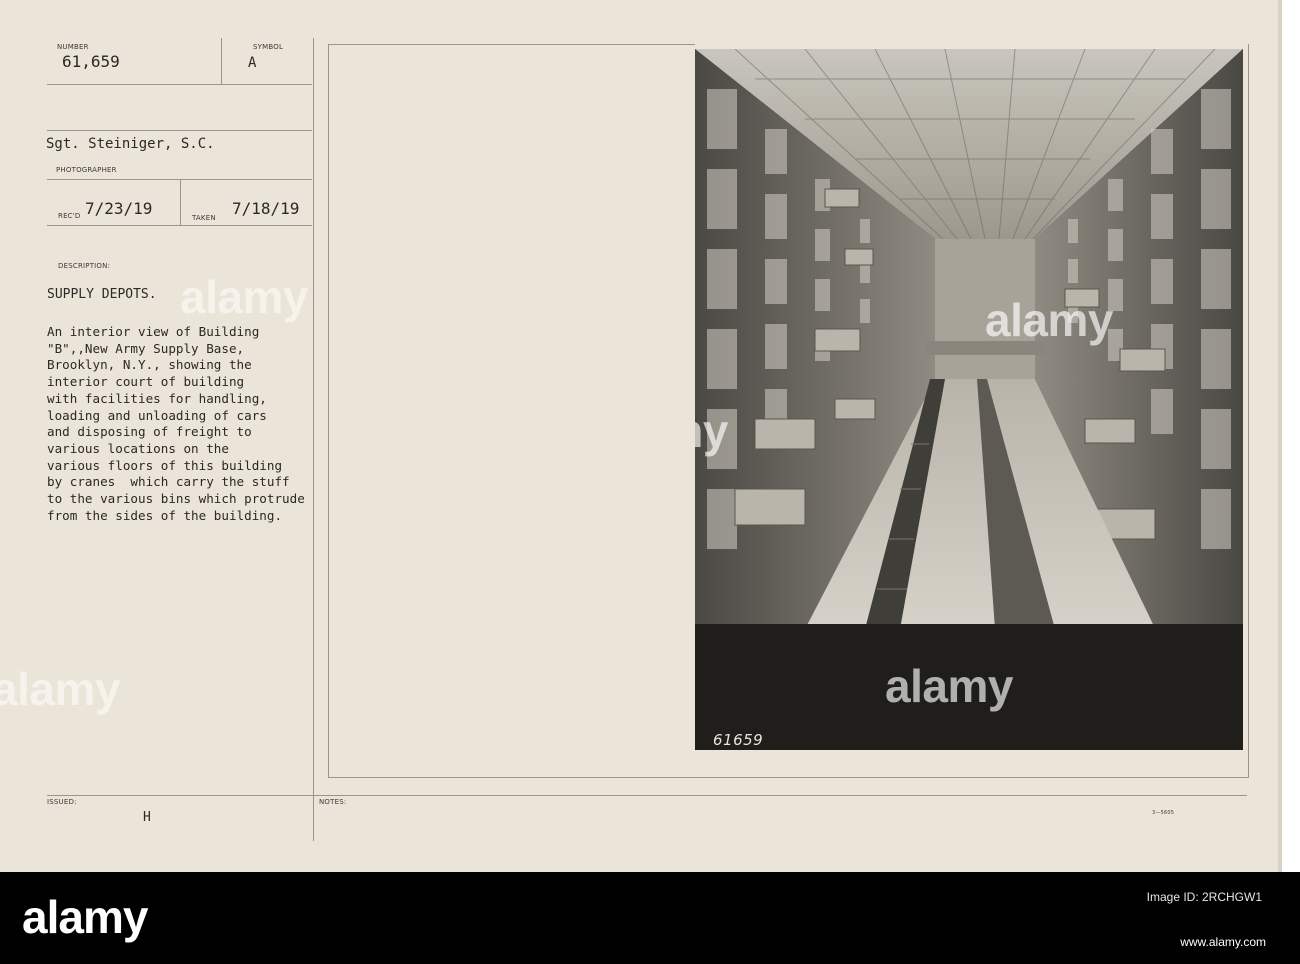 The width and height of the screenshot is (1300, 964). Describe the element at coordinates (86, 170) in the screenshot. I see `photographer-label: PHOTOGRAPHER` at that location.